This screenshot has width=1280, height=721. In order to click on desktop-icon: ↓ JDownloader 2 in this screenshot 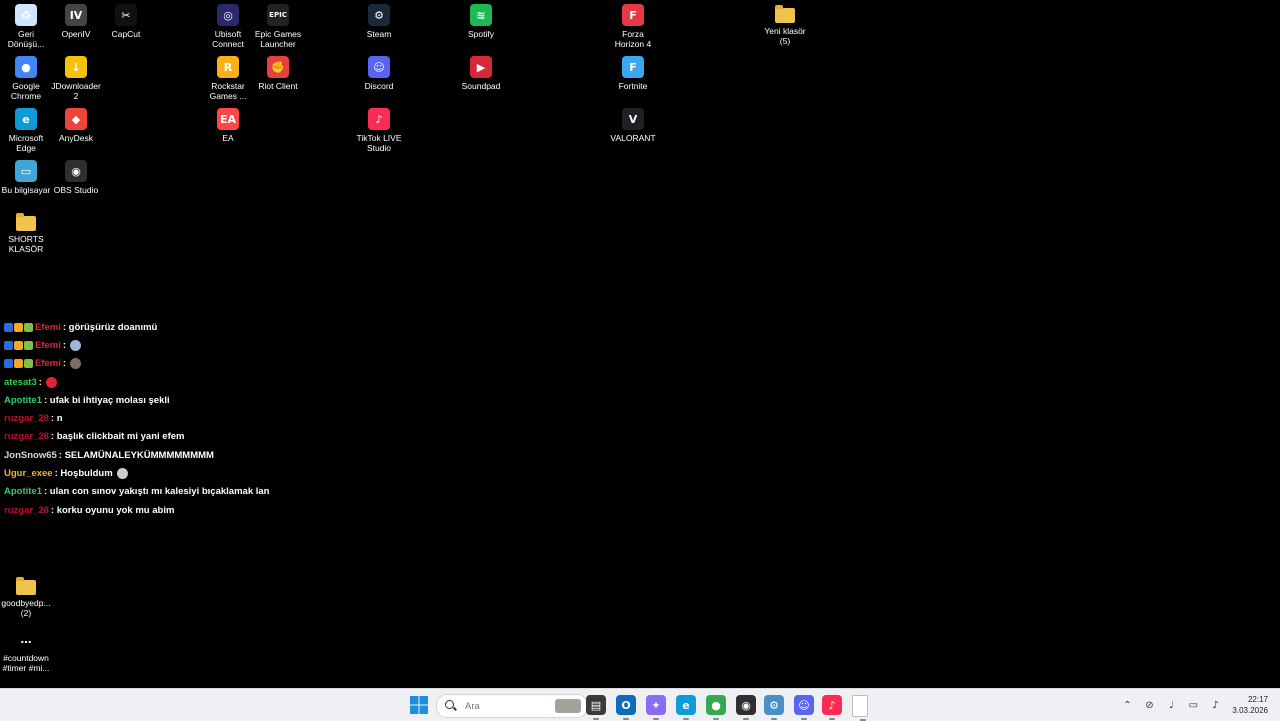, I will do `click(76, 78)`.